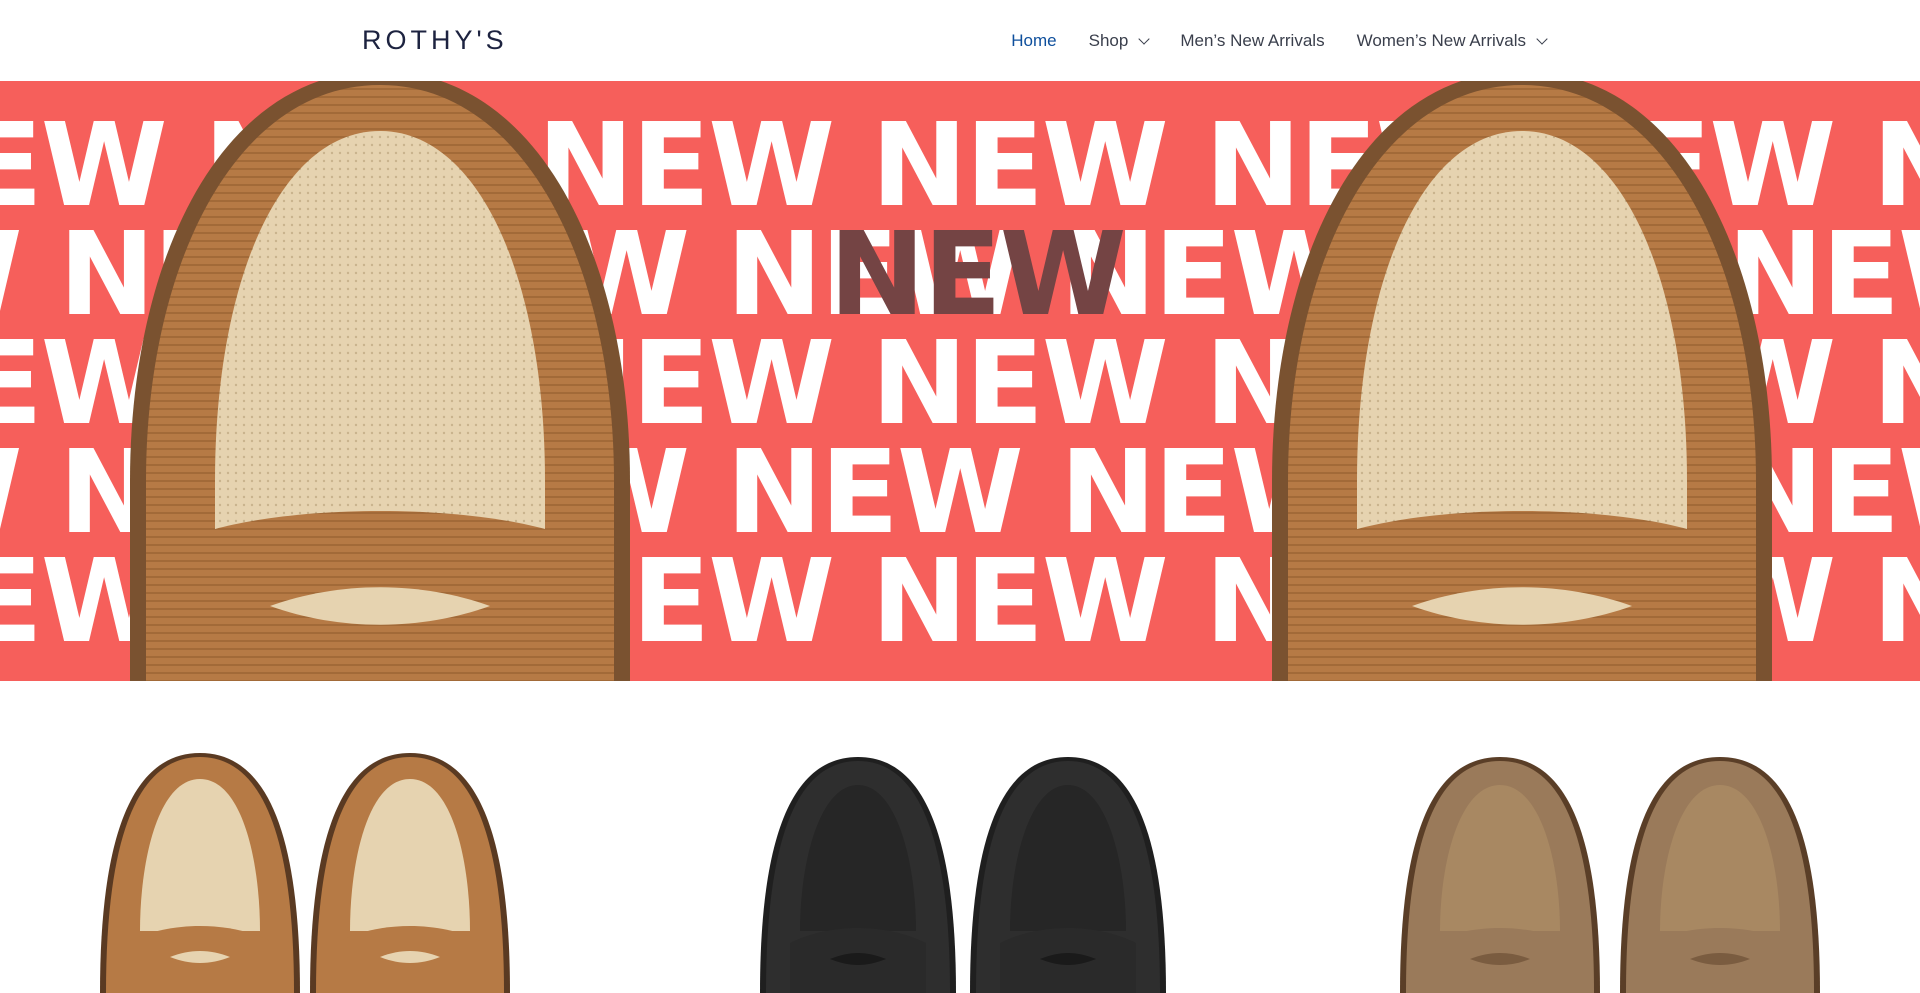 This screenshot has height=993, width=1920. I want to click on nav-mens-label: Men’s New Arrivals, so click(1252, 40).